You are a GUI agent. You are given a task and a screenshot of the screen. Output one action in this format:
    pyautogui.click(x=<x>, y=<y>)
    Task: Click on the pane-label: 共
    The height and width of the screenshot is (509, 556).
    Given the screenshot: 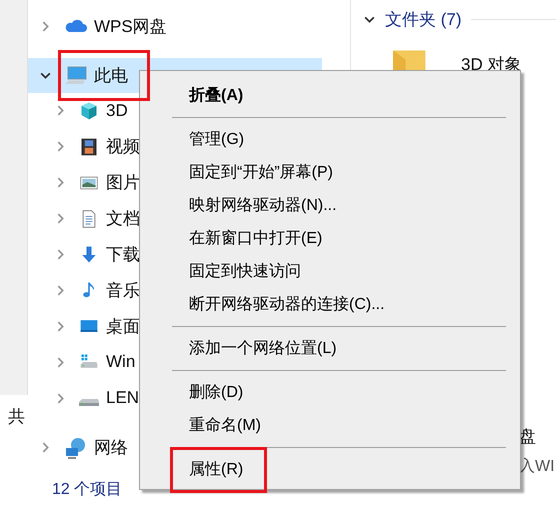 What is the action you would take?
    pyautogui.click(x=16, y=417)
    